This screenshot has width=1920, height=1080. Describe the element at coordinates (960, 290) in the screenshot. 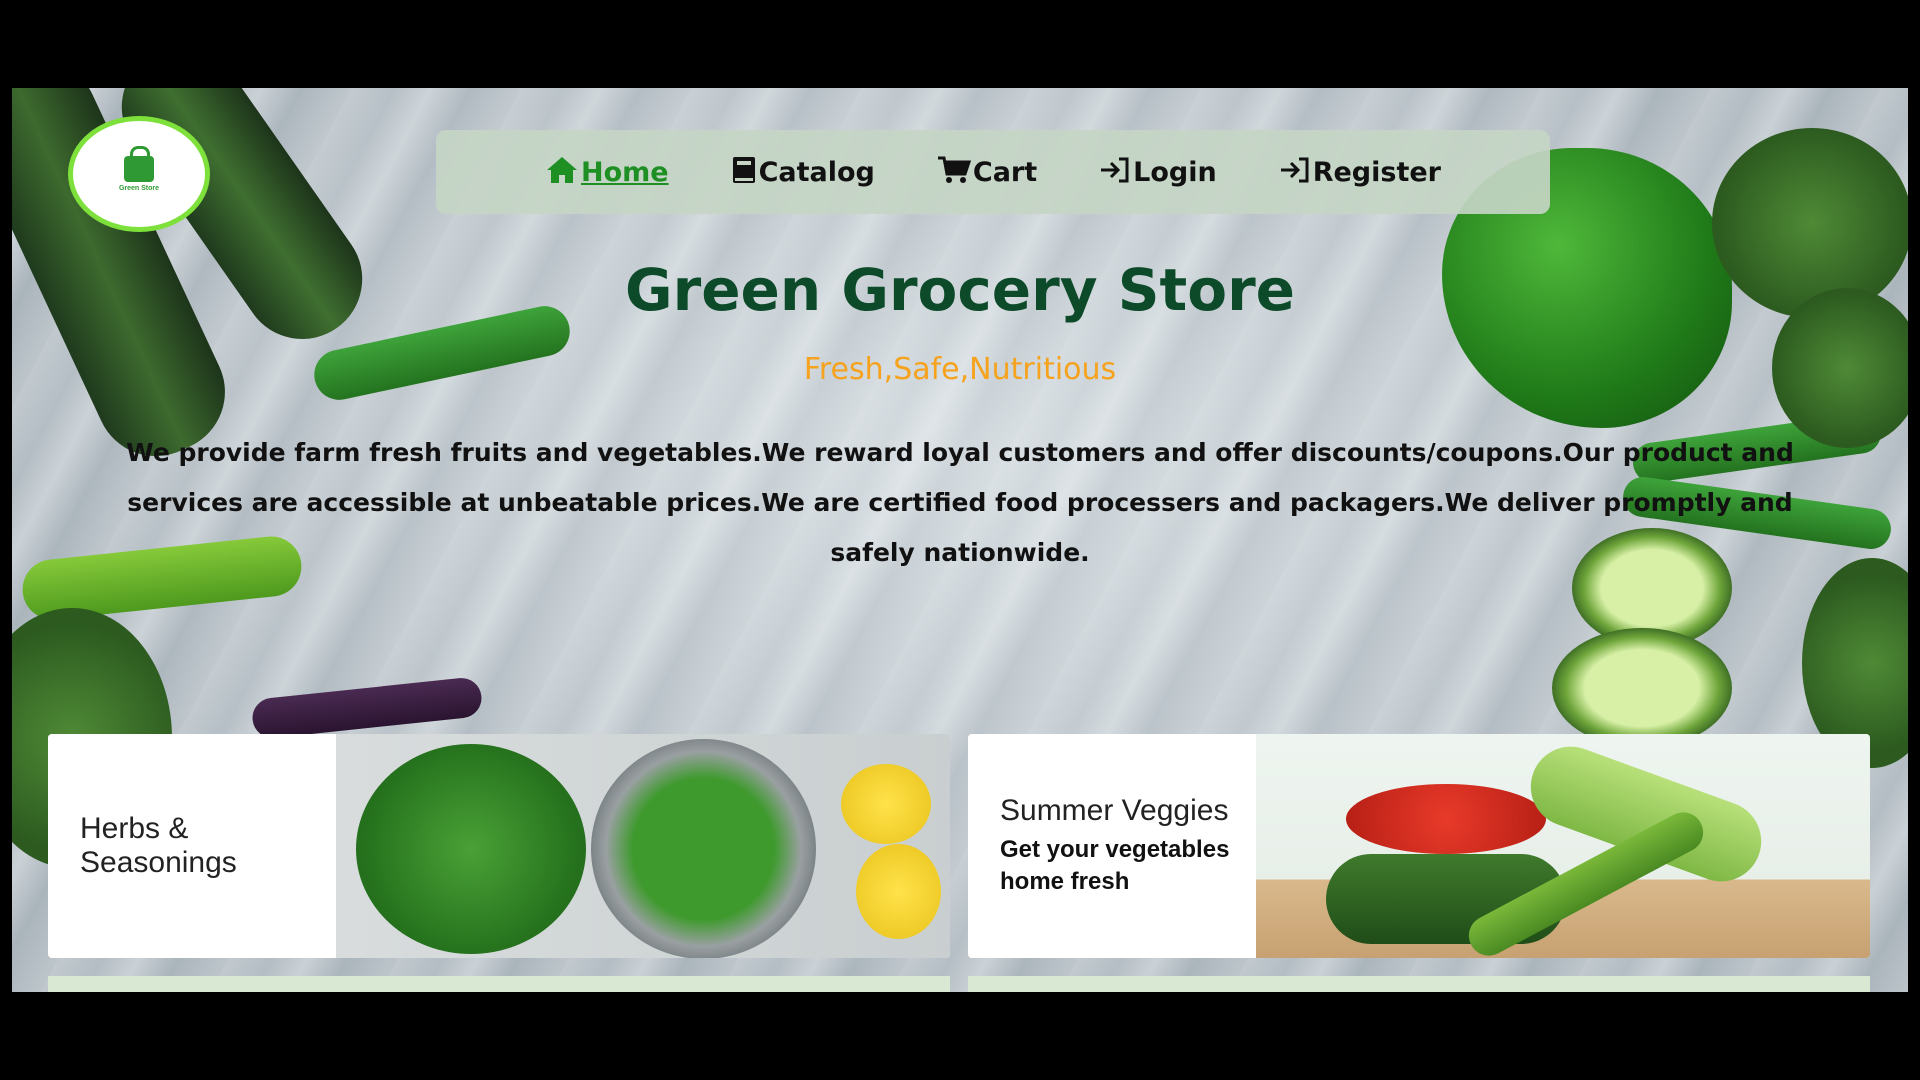

I see `page-title: Green Grocery Store` at that location.